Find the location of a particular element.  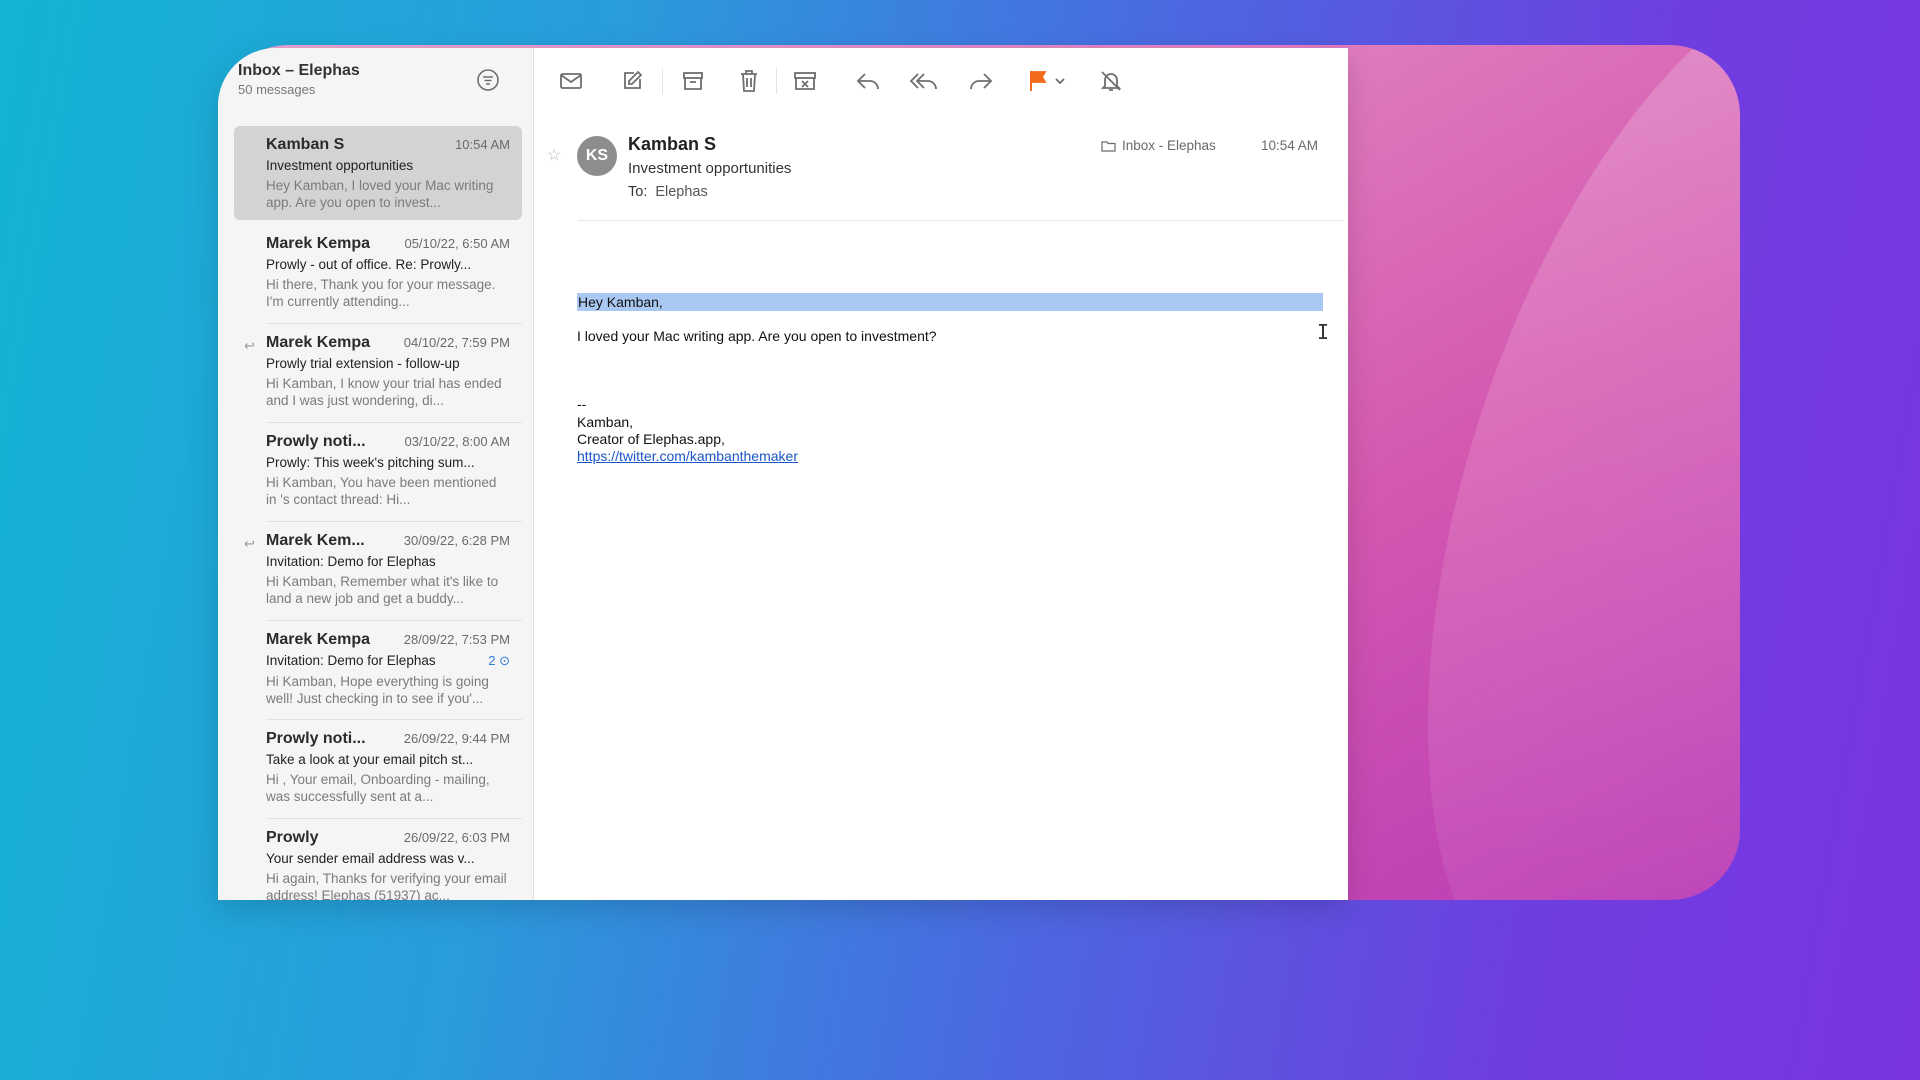

list-header: Inbox – Elephas 50 messages is located at coordinates (299, 79).